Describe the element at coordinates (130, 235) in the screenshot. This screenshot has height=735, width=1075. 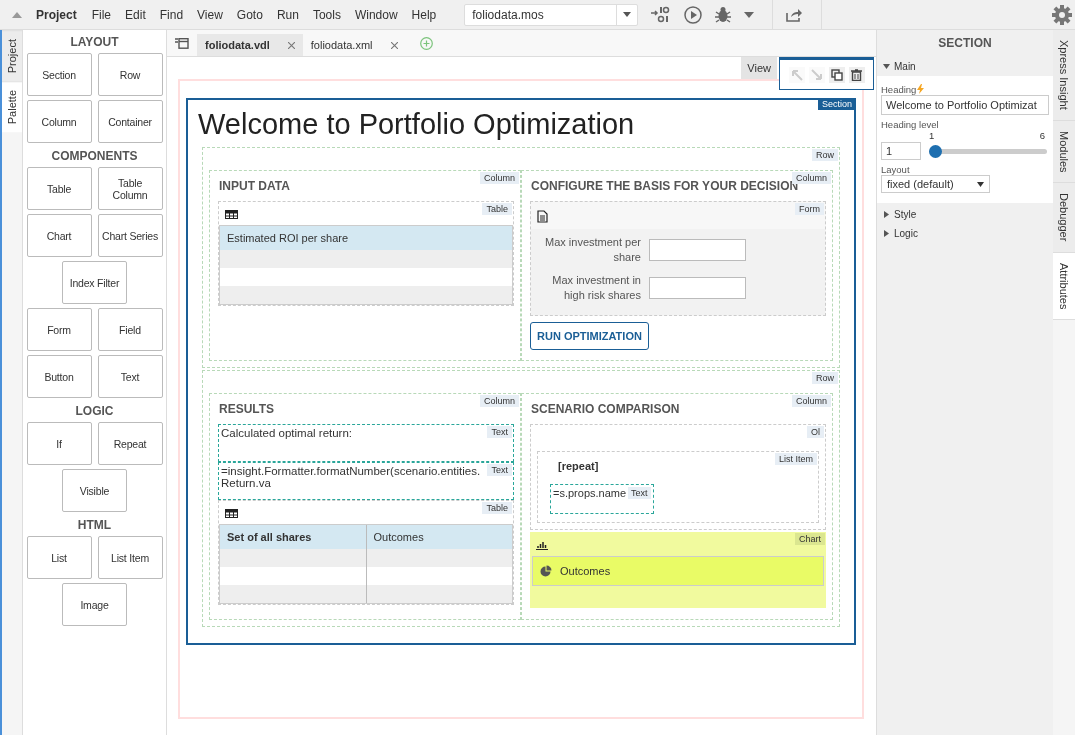
I see `palette-button: Chart Series` at that location.